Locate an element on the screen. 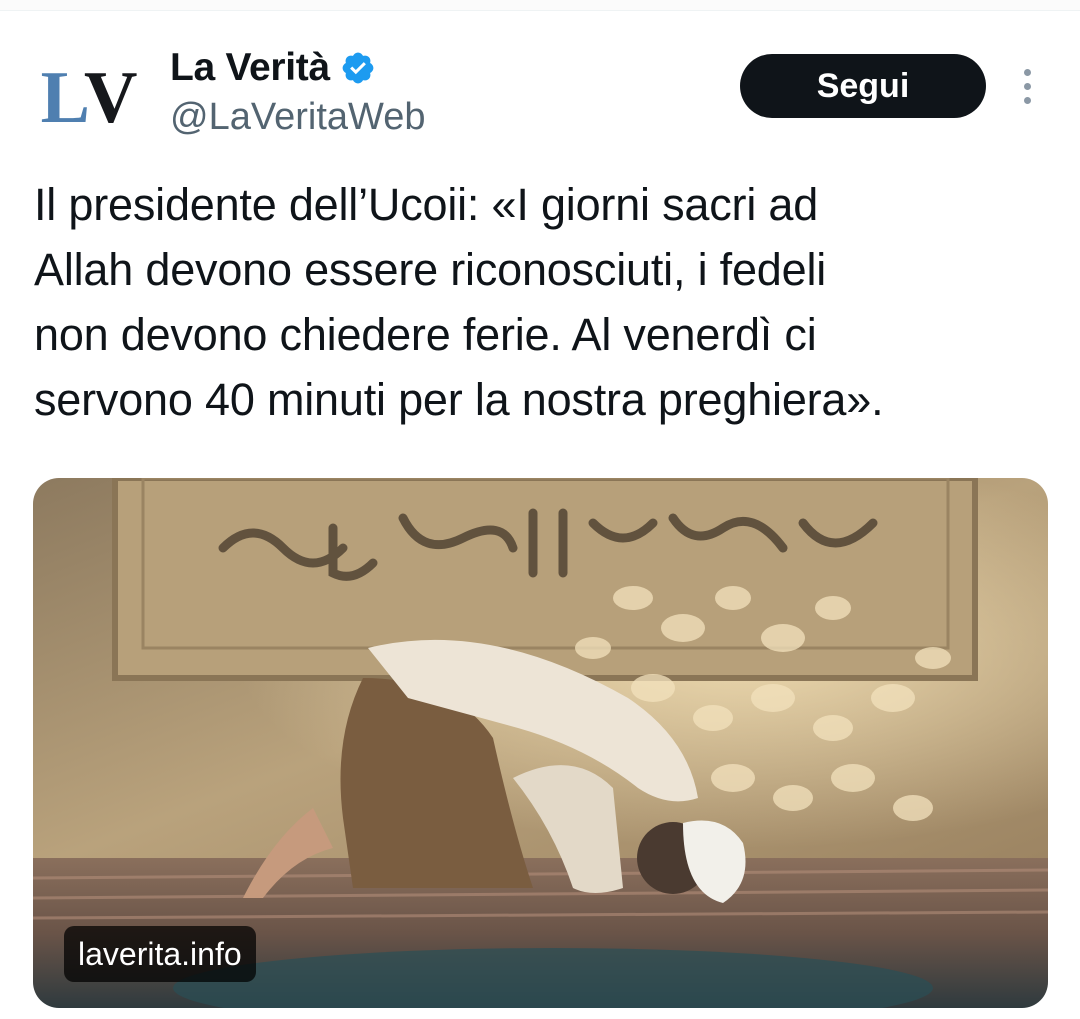 Image resolution: width=1080 pixels, height=1019 pixels. avatar-letter-l: L is located at coordinates (65, 98).